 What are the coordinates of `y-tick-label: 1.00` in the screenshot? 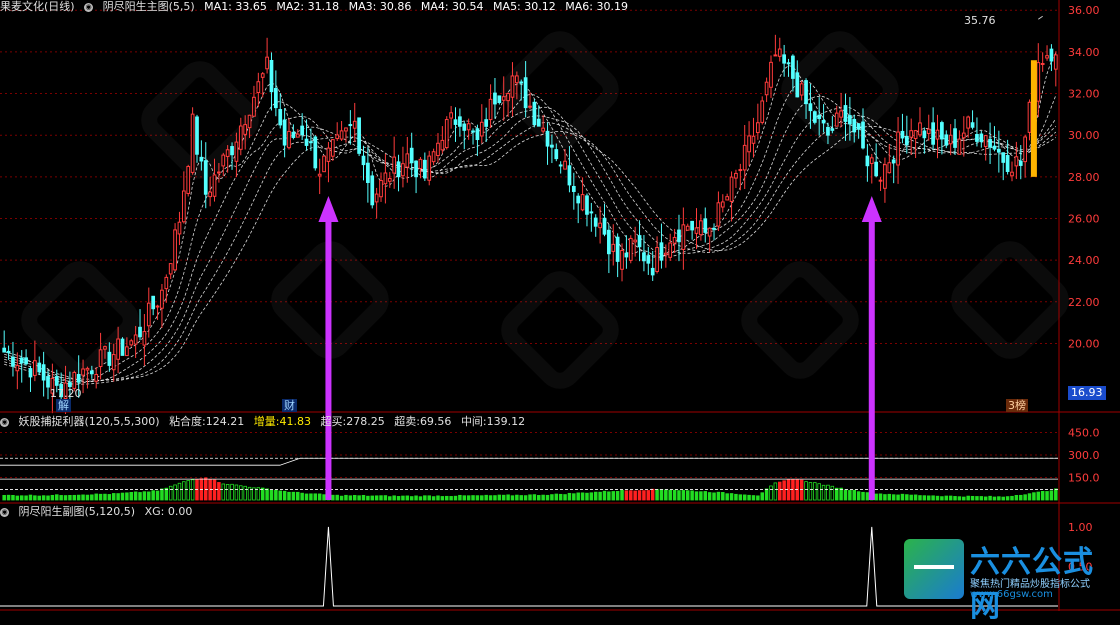 It's located at (1080, 527).